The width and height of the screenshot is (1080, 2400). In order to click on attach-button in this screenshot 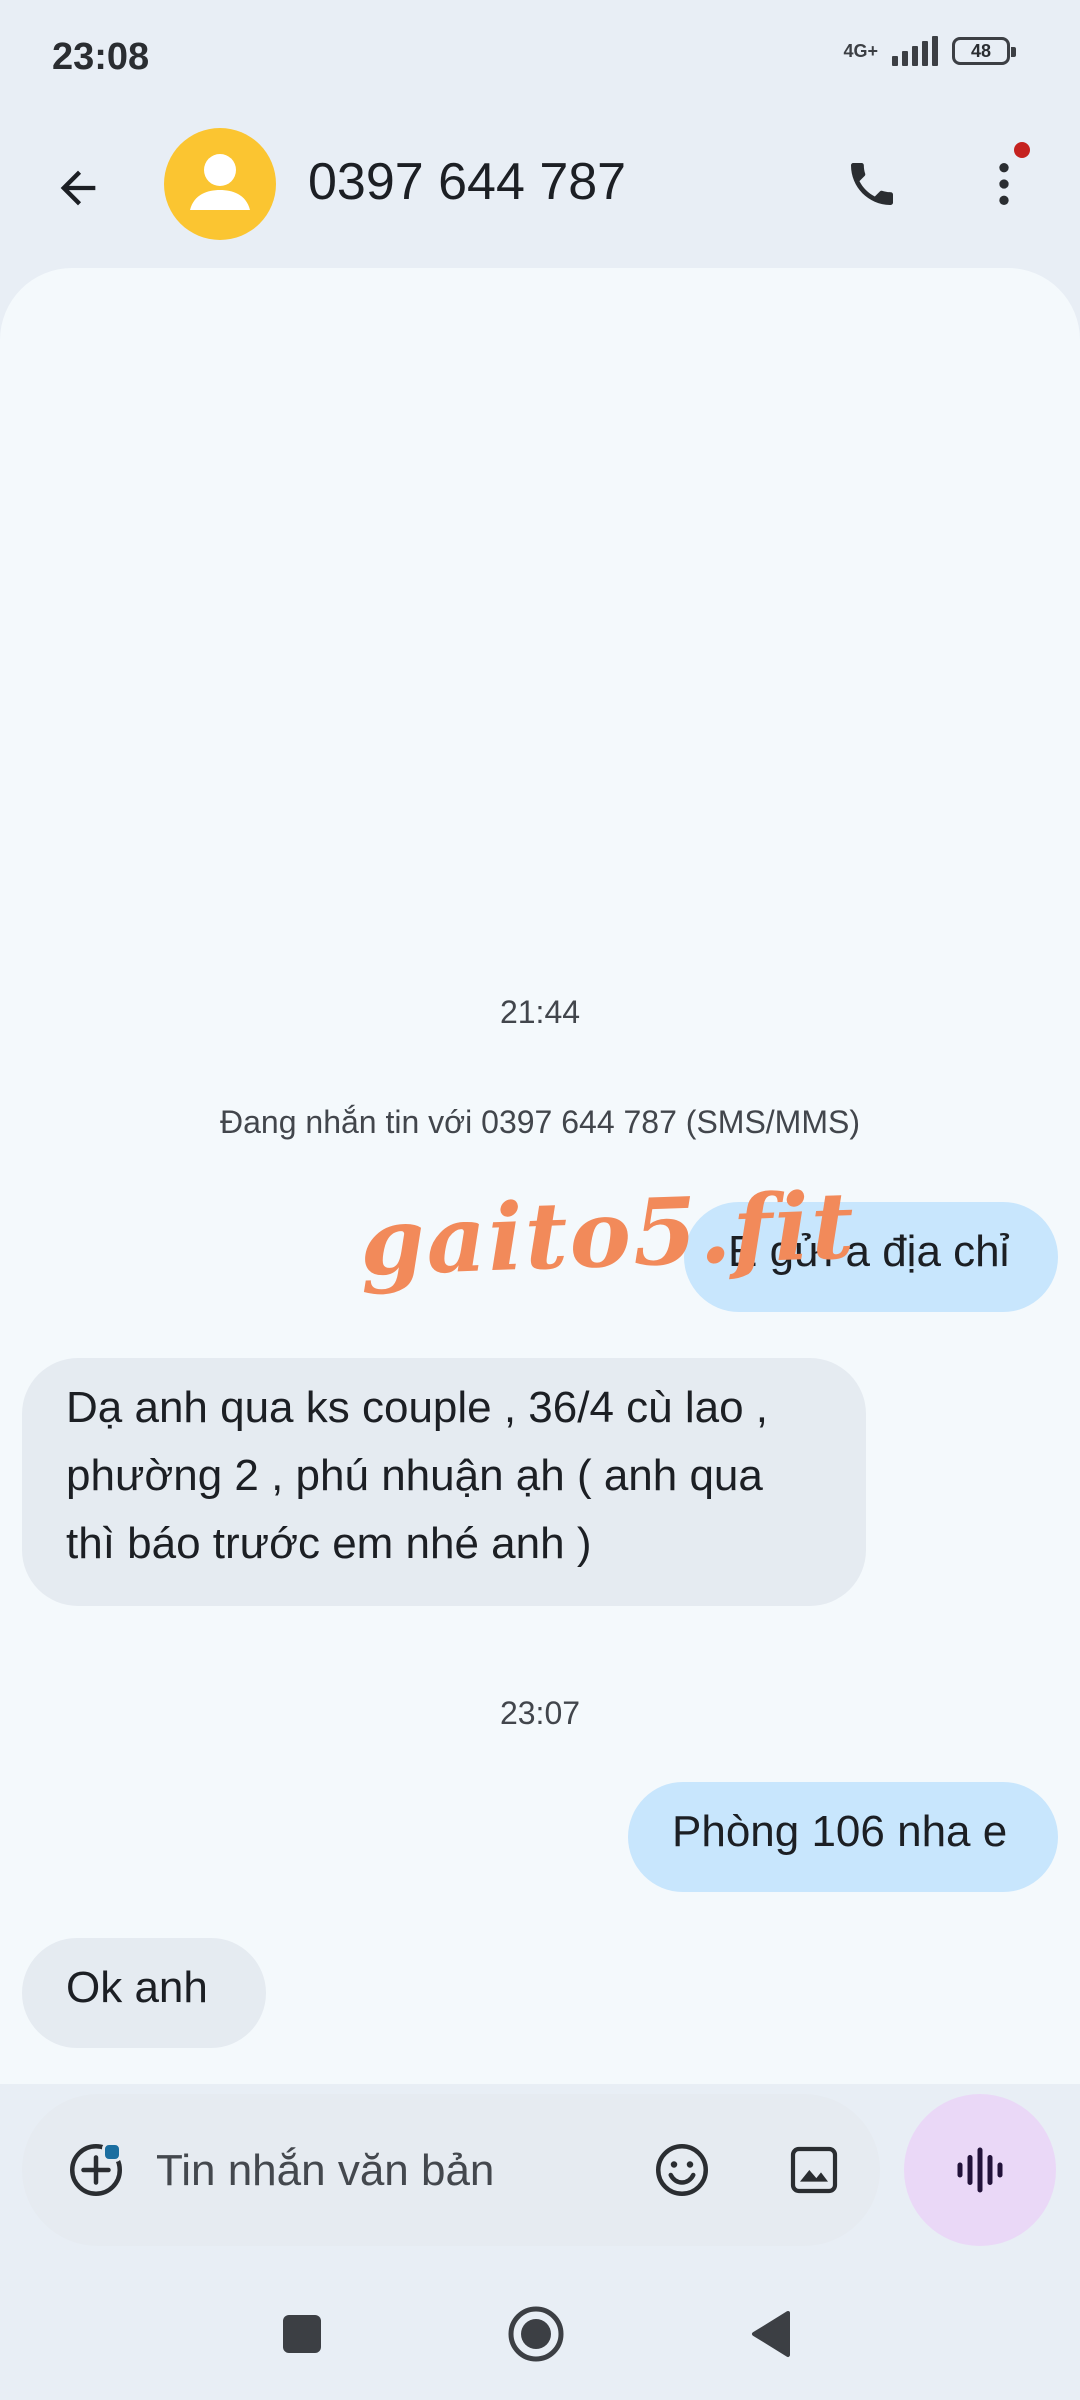, I will do `click(96, 2170)`.